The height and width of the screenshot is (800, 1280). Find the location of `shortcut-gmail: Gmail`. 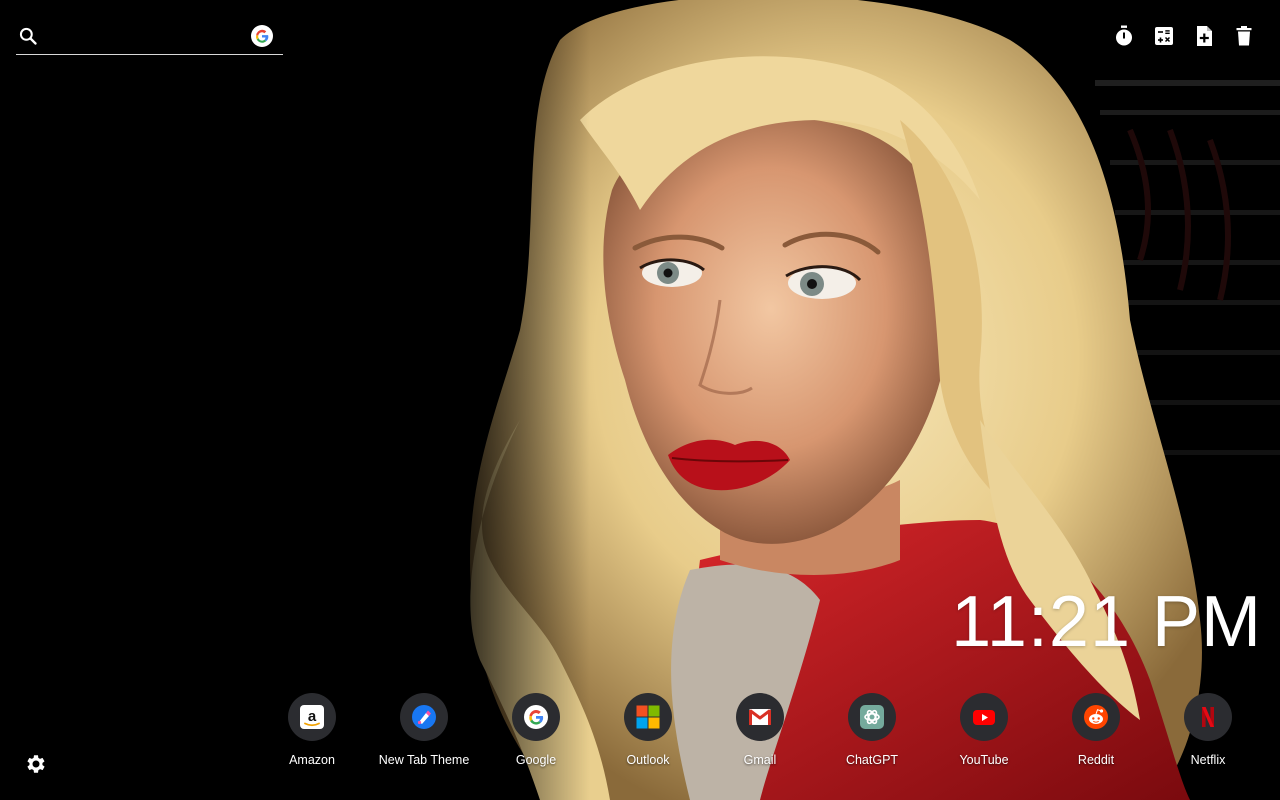

shortcut-gmail: Gmail is located at coordinates (760, 733).